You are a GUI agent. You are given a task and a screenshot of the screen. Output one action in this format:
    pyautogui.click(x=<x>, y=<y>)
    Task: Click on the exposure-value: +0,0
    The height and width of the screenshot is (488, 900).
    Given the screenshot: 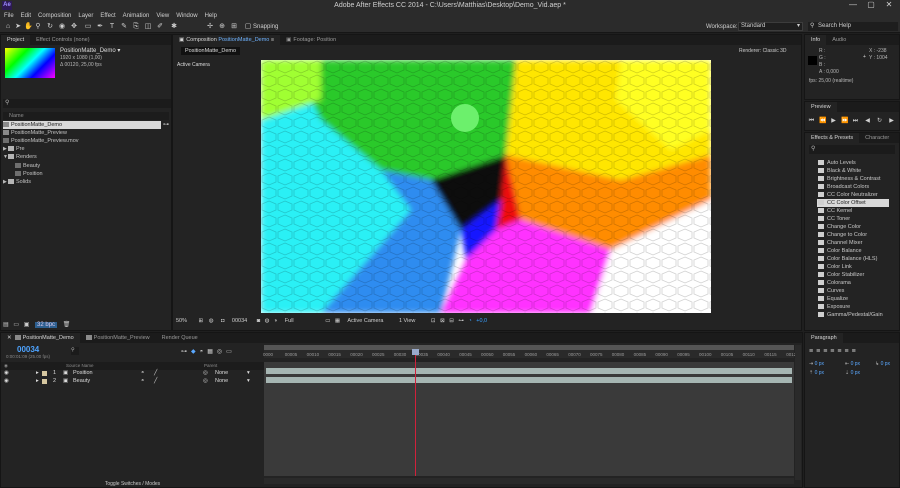 What is the action you would take?
    pyautogui.click(x=481, y=321)
    